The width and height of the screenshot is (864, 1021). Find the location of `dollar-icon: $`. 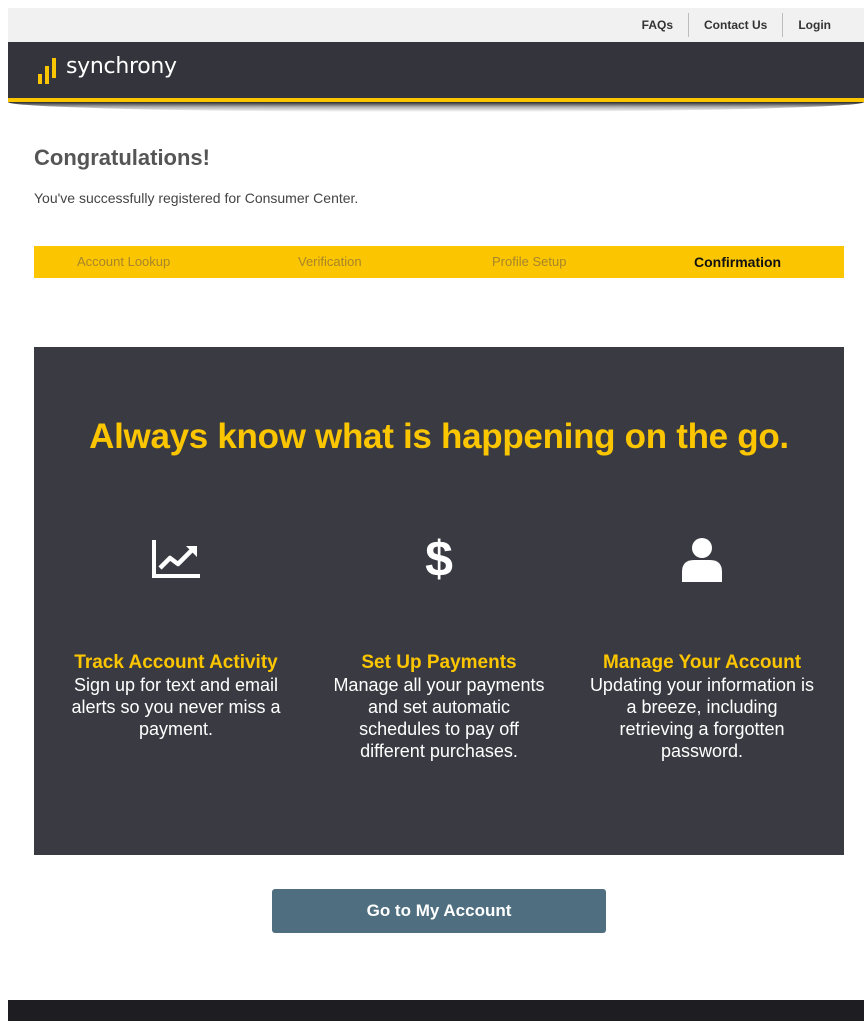

dollar-icon: $ is located at coordinates (439, 559).